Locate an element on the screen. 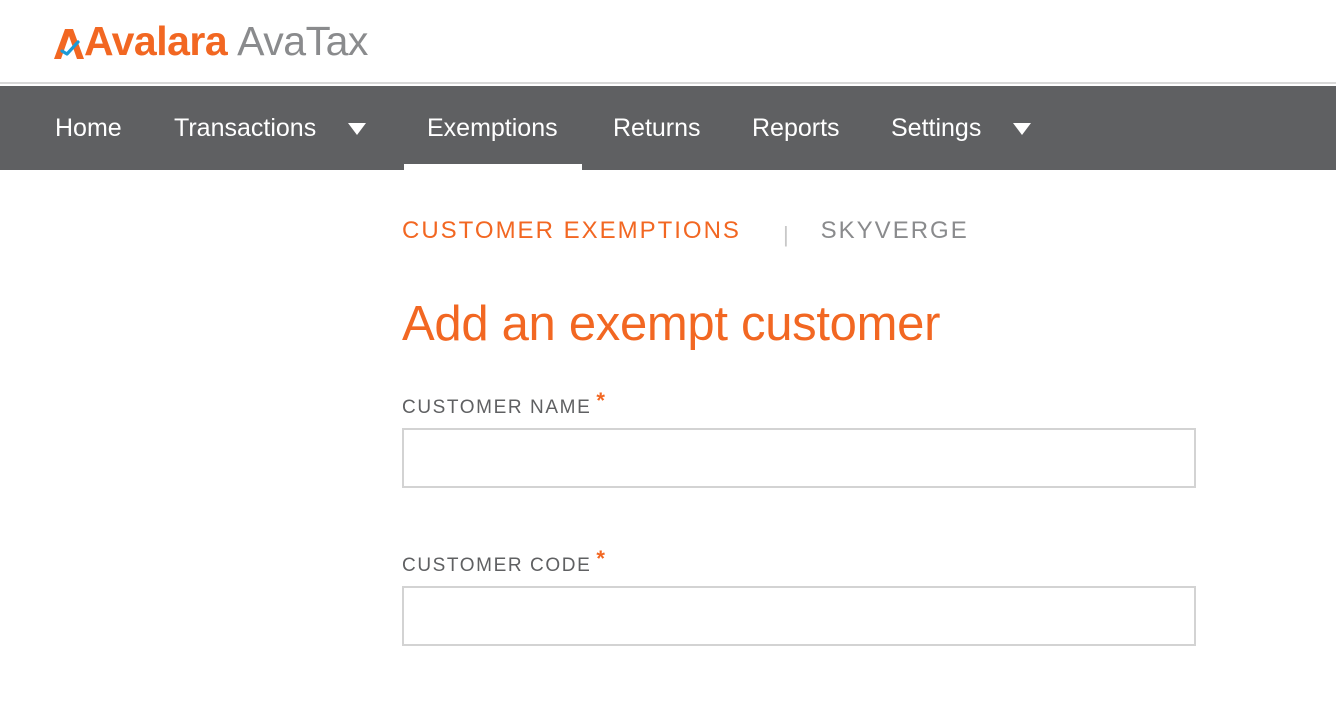  nav-item-label: Reports is located at coordinates (796, 127).